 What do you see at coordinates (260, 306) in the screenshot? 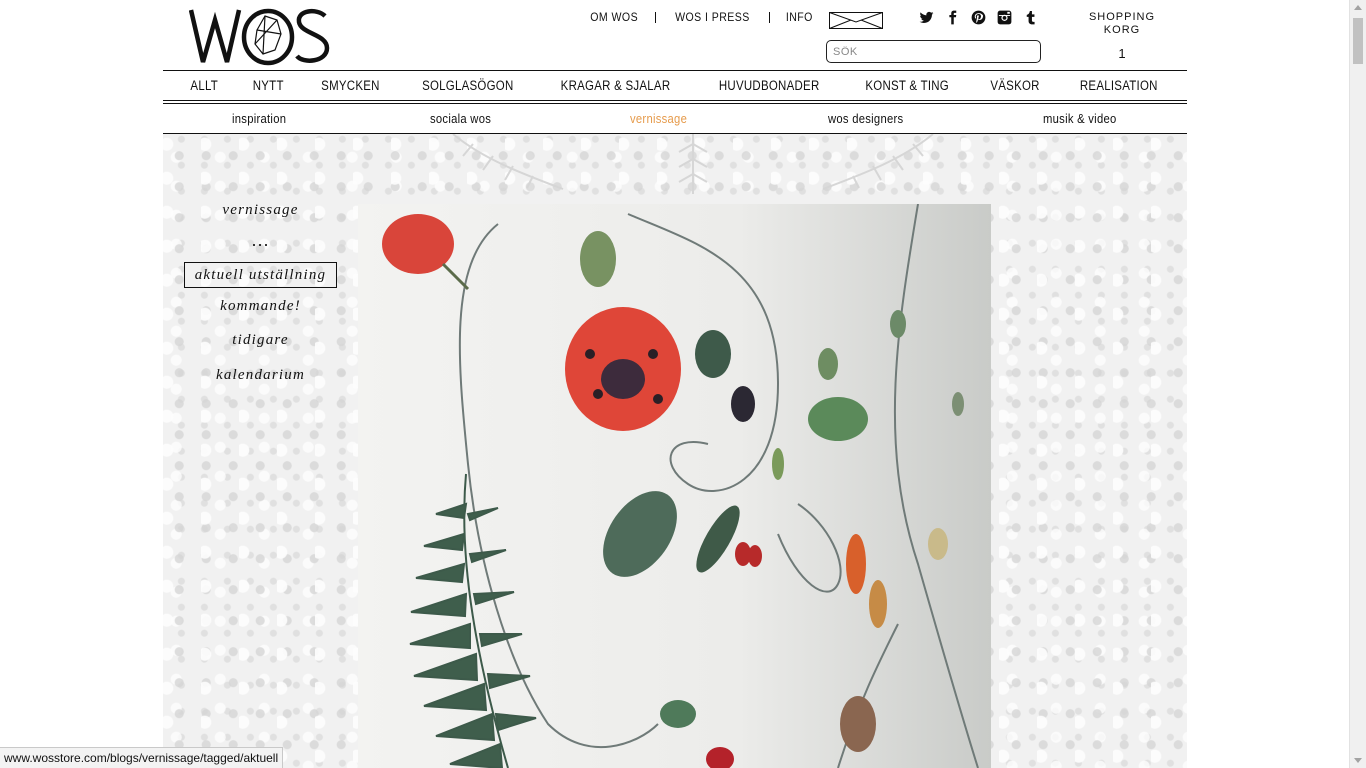
I see `side-item-kommande: kommande!` at bounding box center [260, 306].